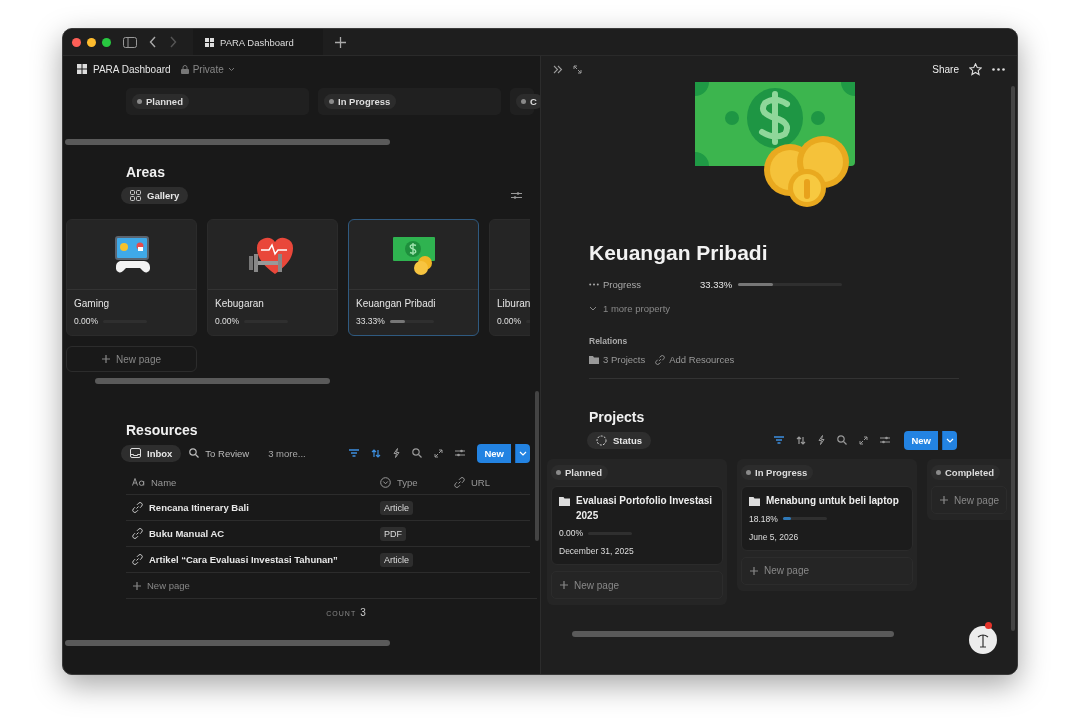  I want to click on help-figure-icon, so click(983, 640).